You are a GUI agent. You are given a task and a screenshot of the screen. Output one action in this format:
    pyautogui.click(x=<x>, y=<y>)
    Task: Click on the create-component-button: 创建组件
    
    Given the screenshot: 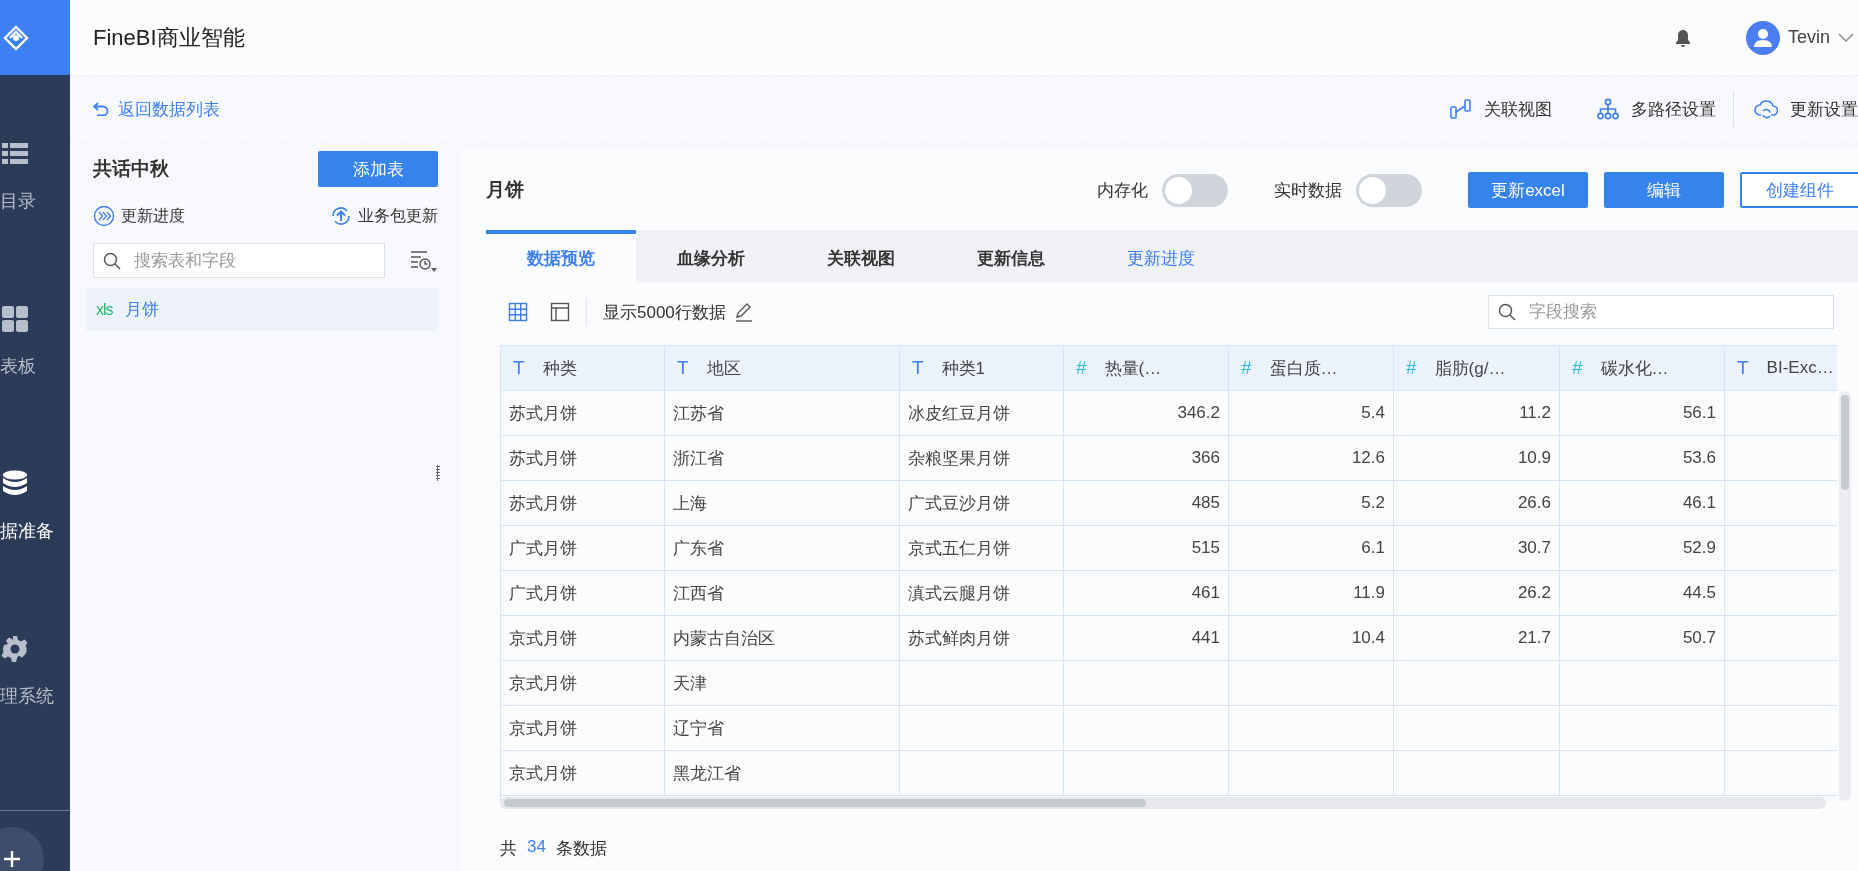 What is the action you would take?
    pyautogui.click(x=1799, y=190)
    